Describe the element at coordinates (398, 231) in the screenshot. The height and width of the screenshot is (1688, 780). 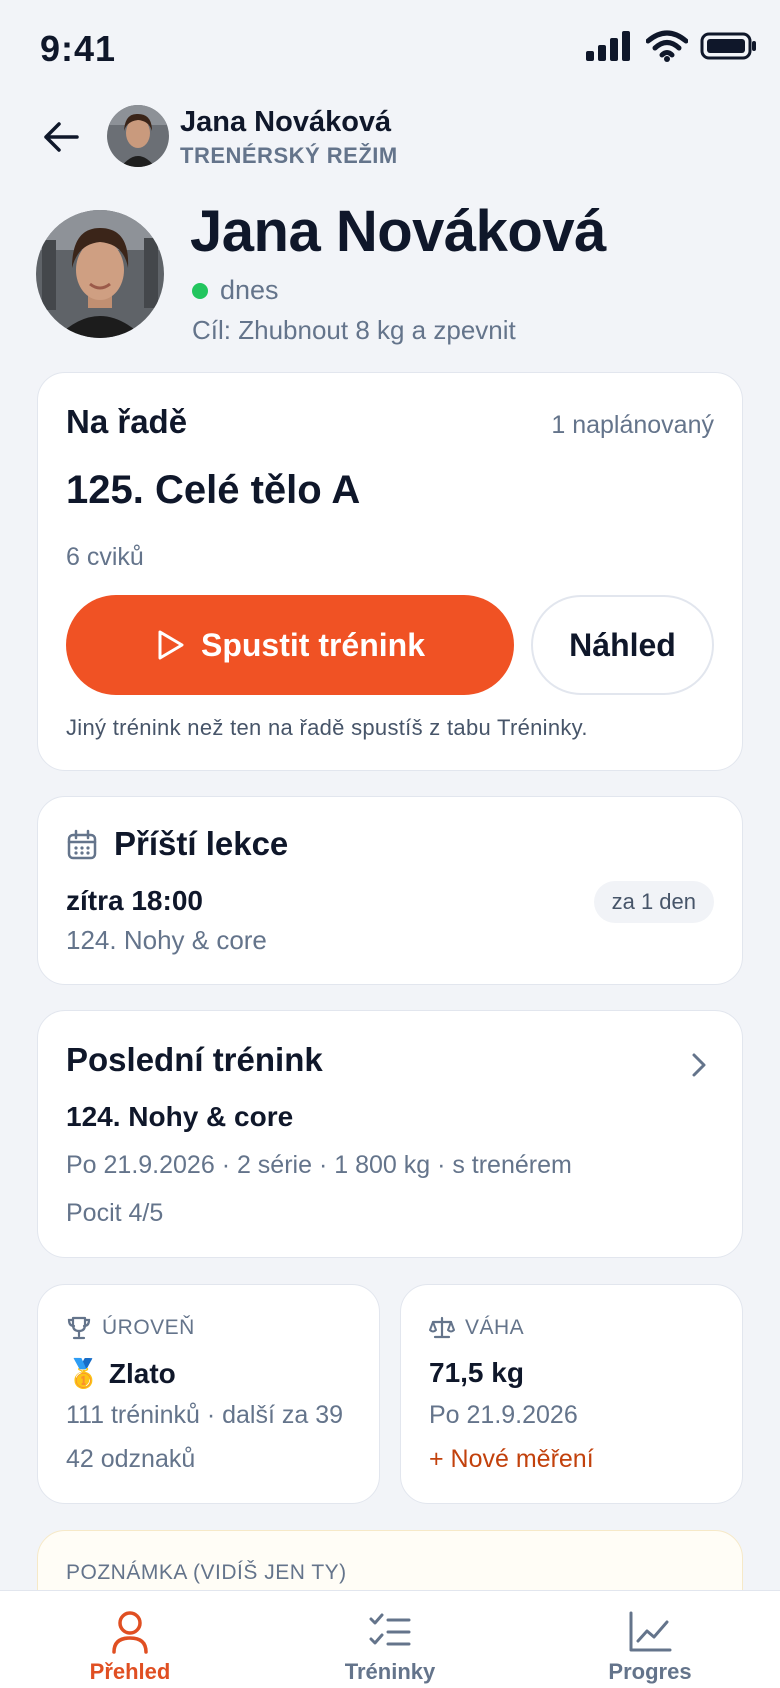
I see `profile-name: Jana Nováková` at that location.